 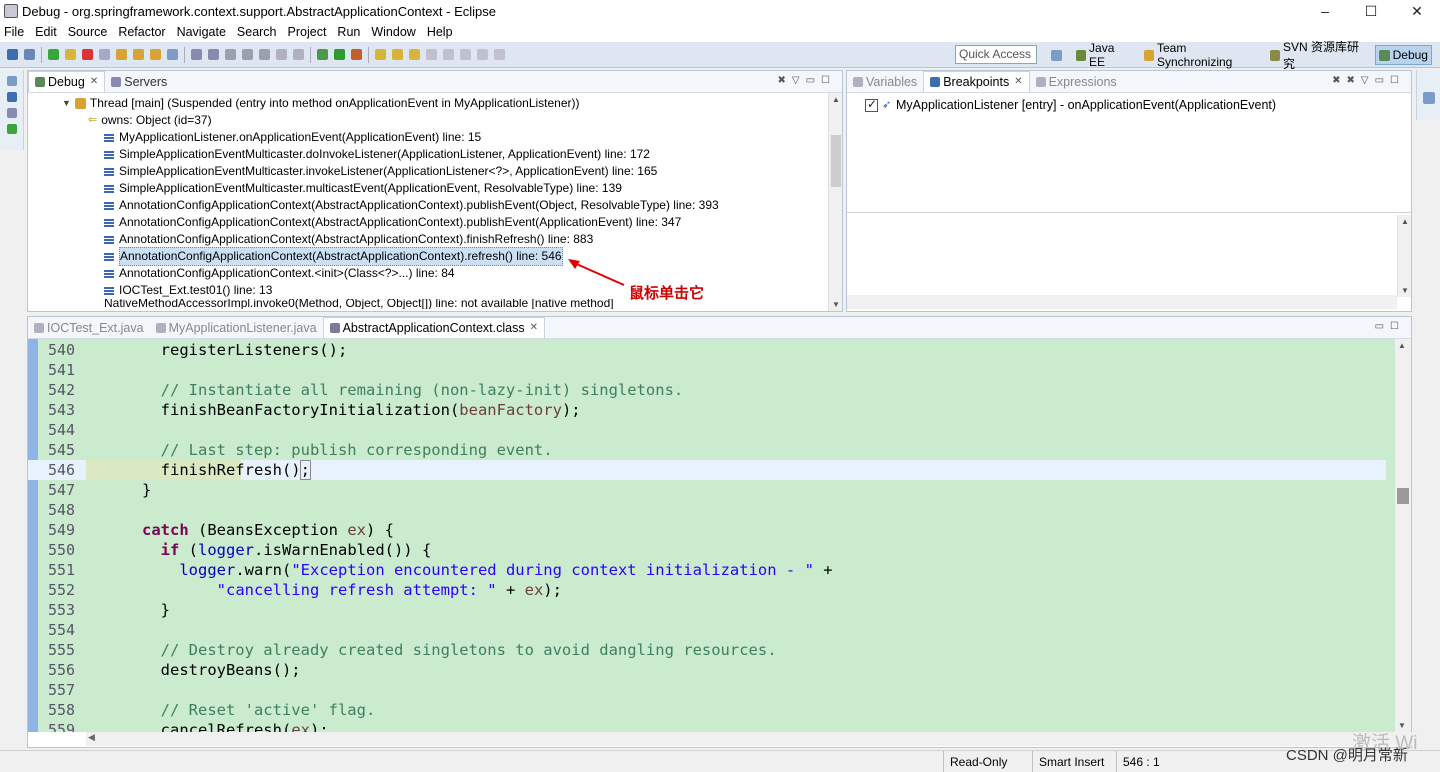 What do you see at coordinates (707, 490) in the screenshot?
I see `code-line: 547 }` at bounding box center [707, 490].